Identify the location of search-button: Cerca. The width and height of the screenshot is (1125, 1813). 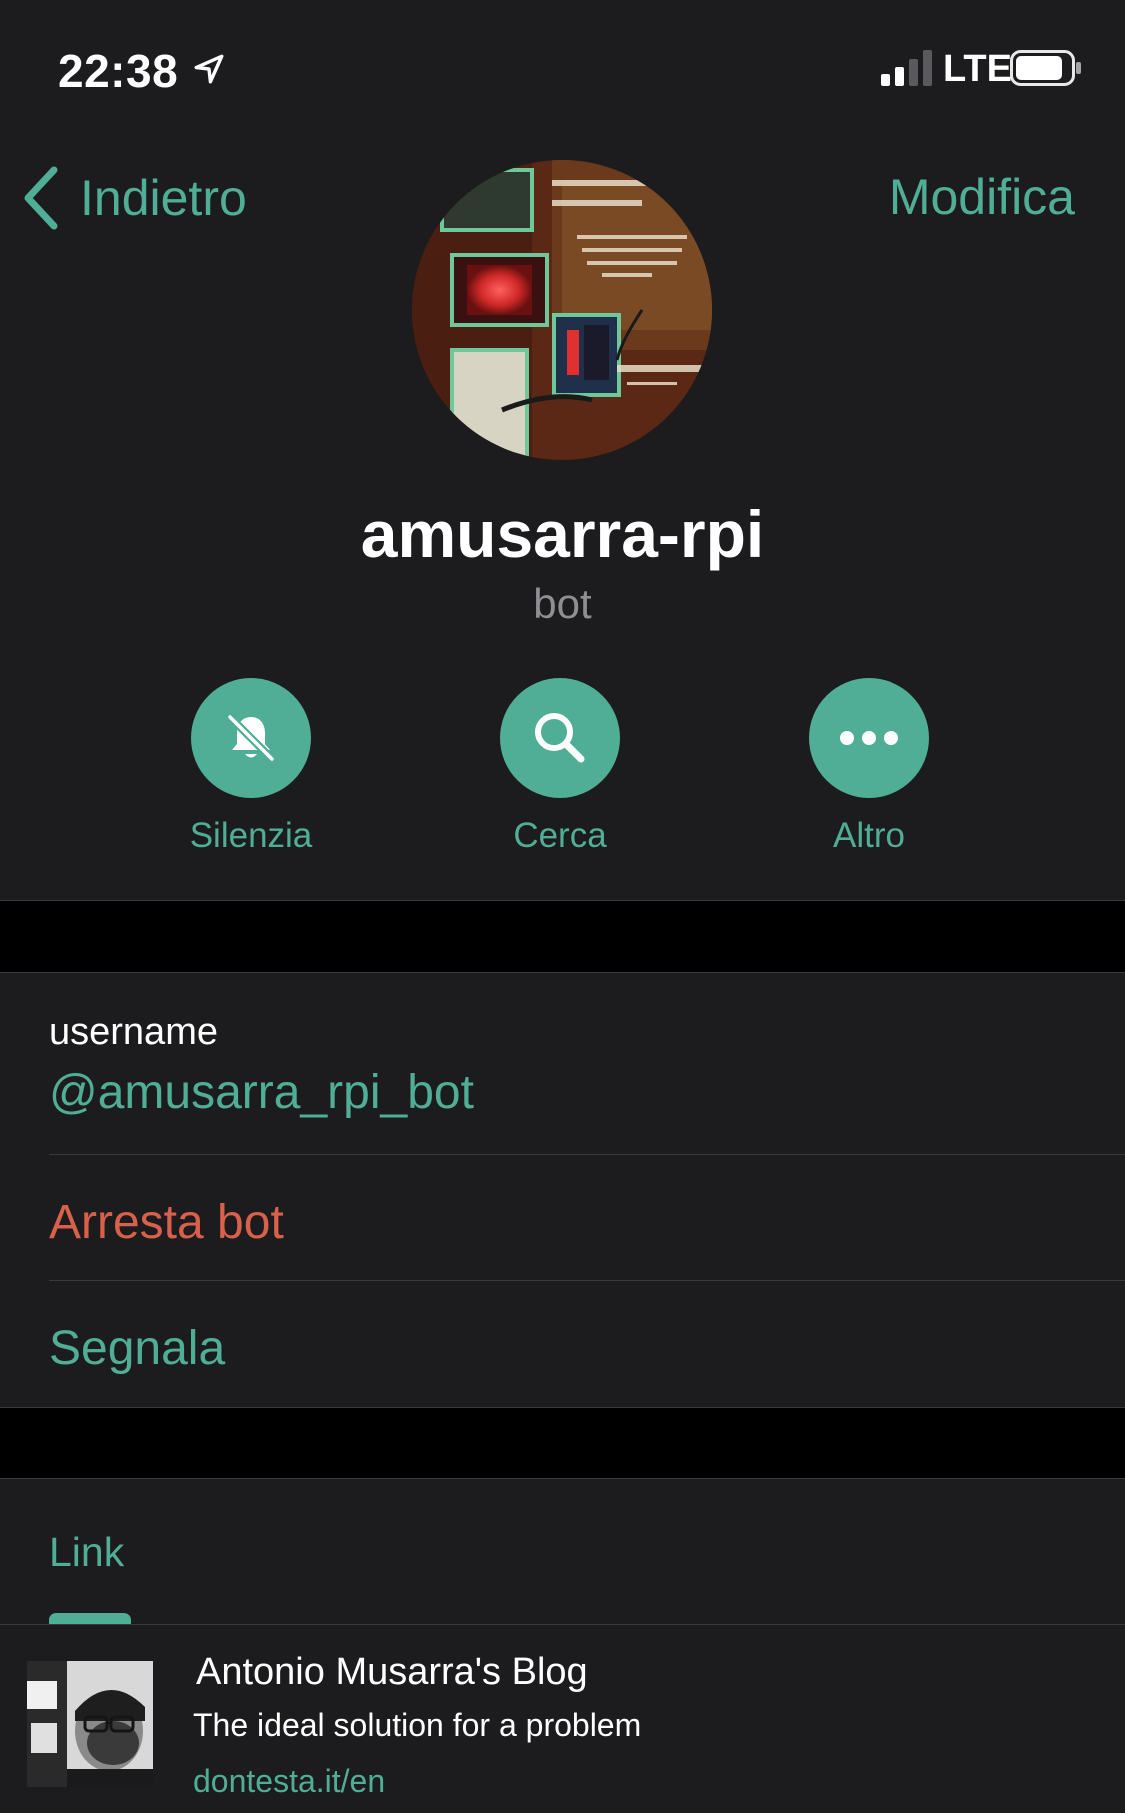
(560, 767).